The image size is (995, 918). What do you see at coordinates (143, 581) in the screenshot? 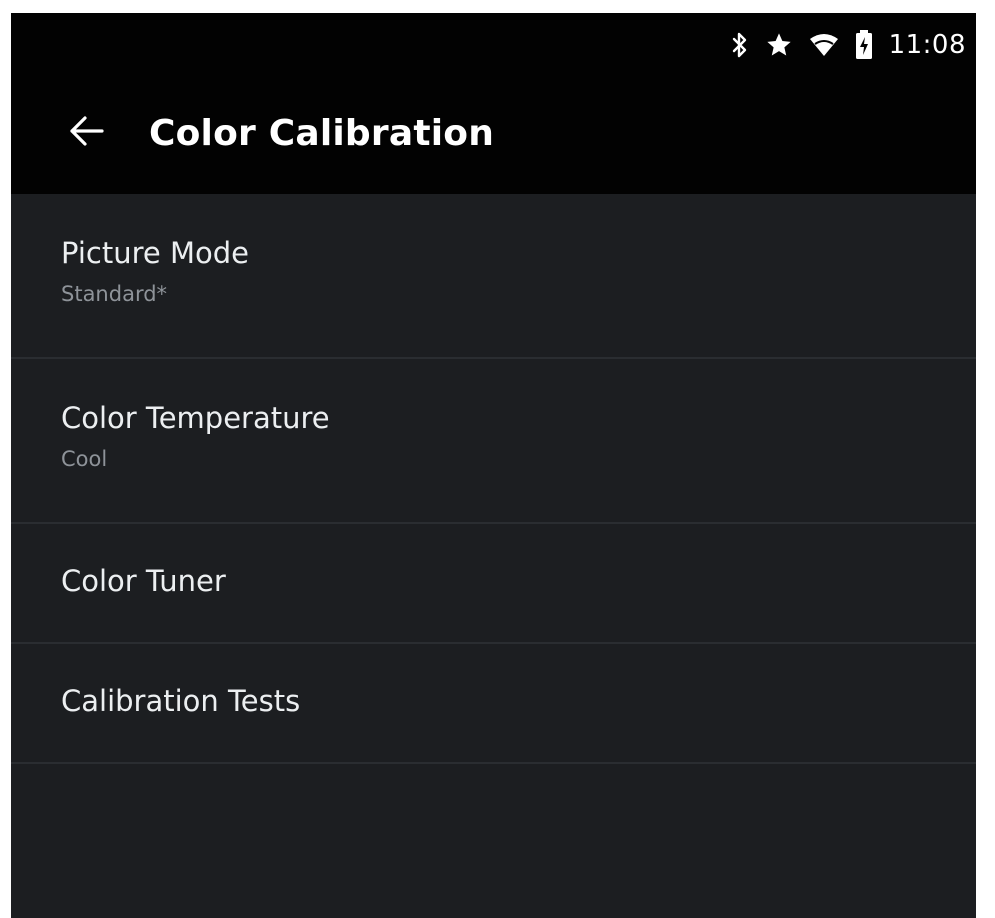
I see `list-item-label: Color Tuner` at bounding box center [143, 581].